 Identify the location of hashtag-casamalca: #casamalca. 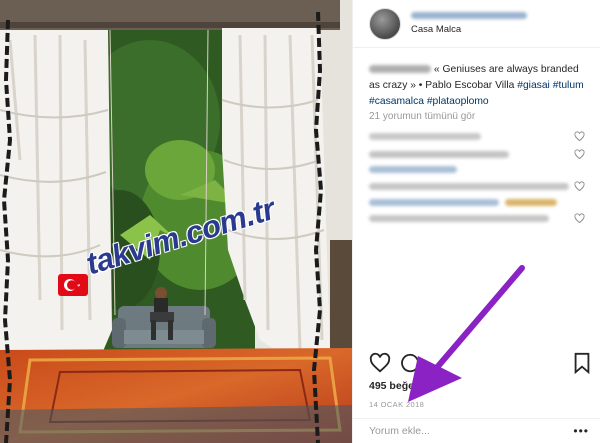
(396, 101).